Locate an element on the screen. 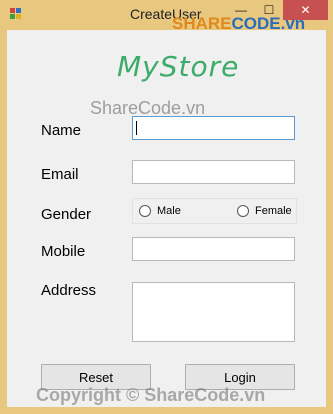 The width and height of the screenshot is (333, 414). mobile-input is located at coordinates (213, 249).